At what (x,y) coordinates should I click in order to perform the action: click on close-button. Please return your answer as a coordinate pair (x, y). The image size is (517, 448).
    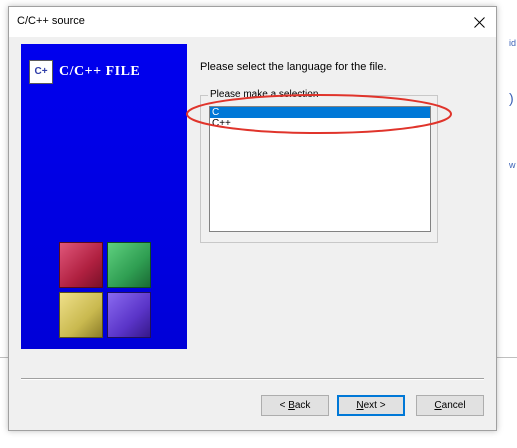
    Looking at the image, I should click on (479, 22).